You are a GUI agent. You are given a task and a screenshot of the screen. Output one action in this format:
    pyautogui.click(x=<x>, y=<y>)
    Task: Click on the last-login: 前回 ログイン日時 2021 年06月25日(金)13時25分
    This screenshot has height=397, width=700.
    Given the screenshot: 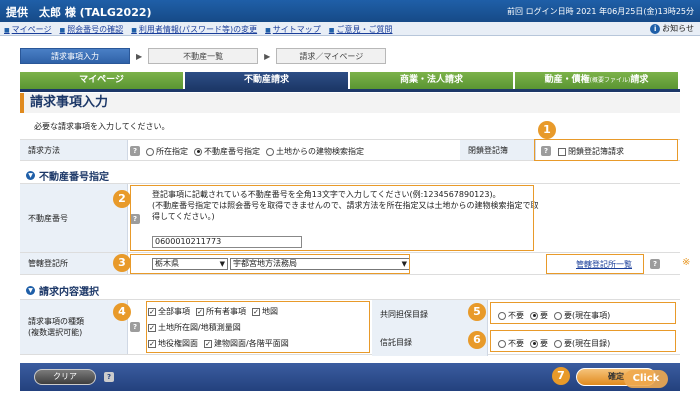 What is the action you would take?
    pyautogui.click(x=600, y=11)
    